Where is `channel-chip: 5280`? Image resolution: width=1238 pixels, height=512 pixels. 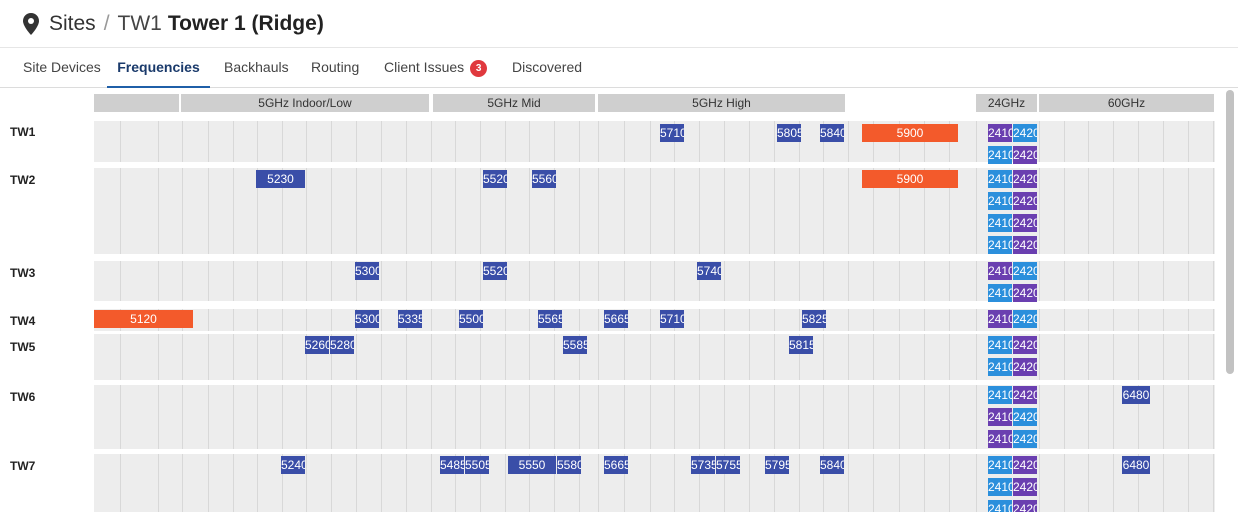
channel-chip: 5280 is located at coordinates (342, 345).